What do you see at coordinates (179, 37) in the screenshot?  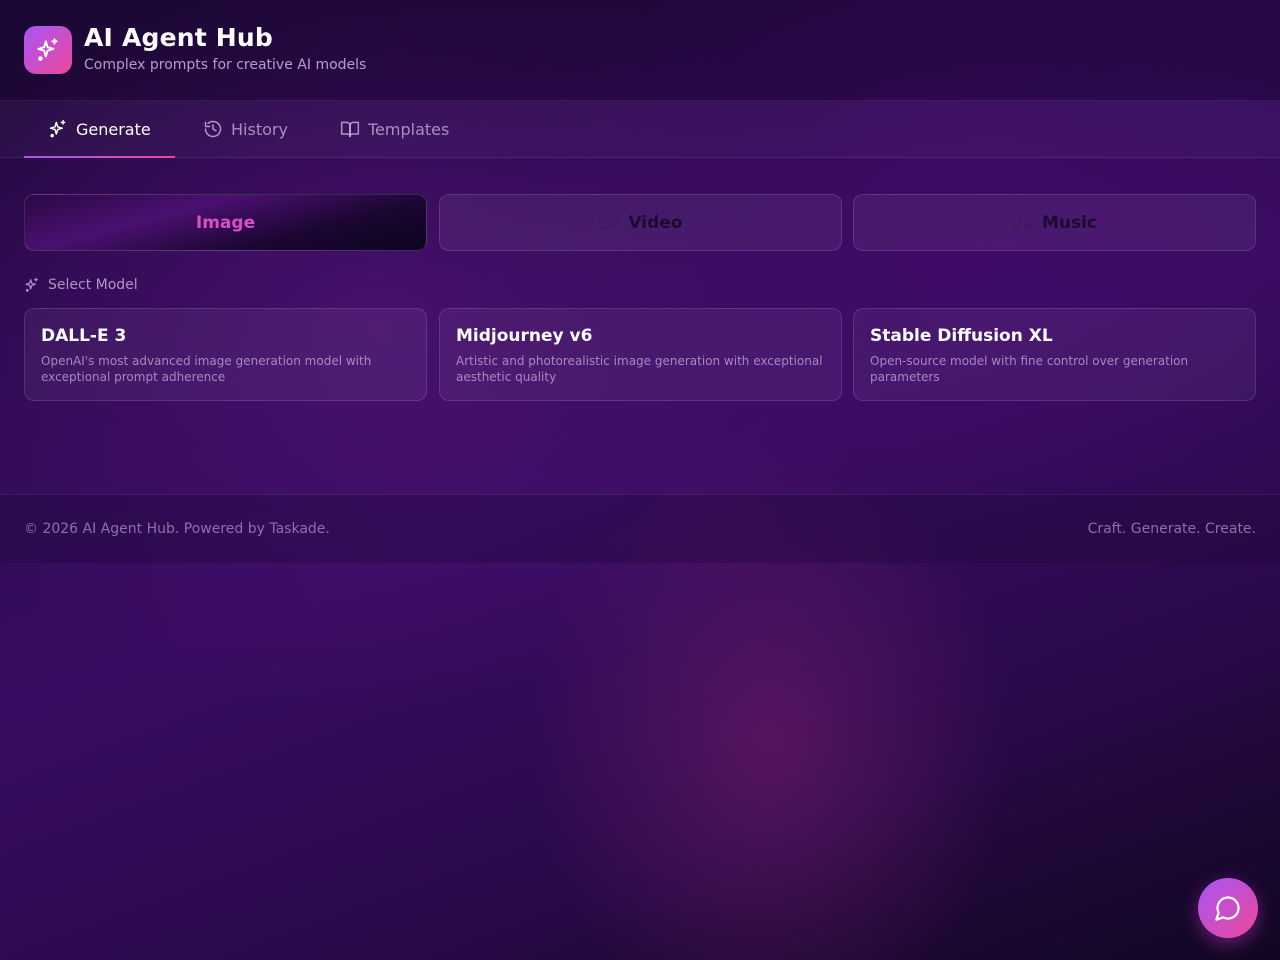 I see `app-title: AI Agent Hub` at bounding box center [179, 37].